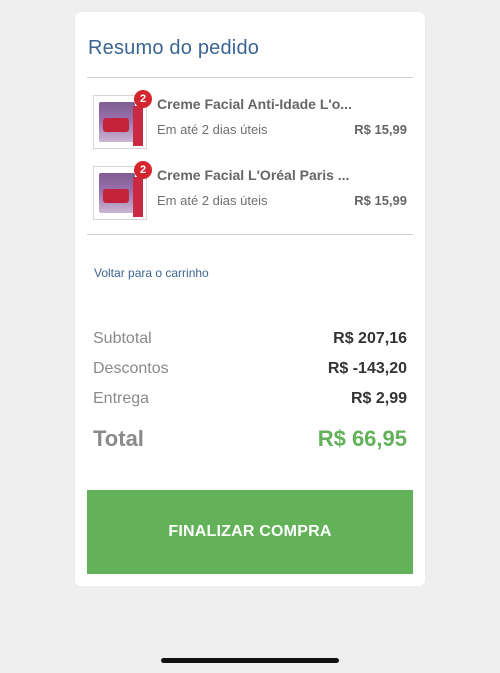 This screenshot has width=500, height=673. I want to click on shipping-row: Entrega R$ 2,99, so click(250, 399).